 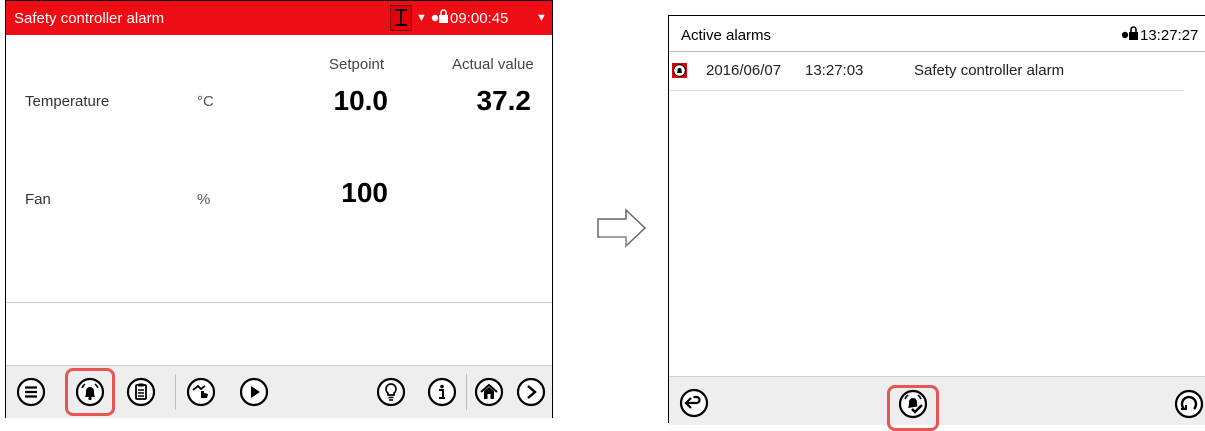 I want to click on temperature-unit: °C, so click(x=205, y=101).